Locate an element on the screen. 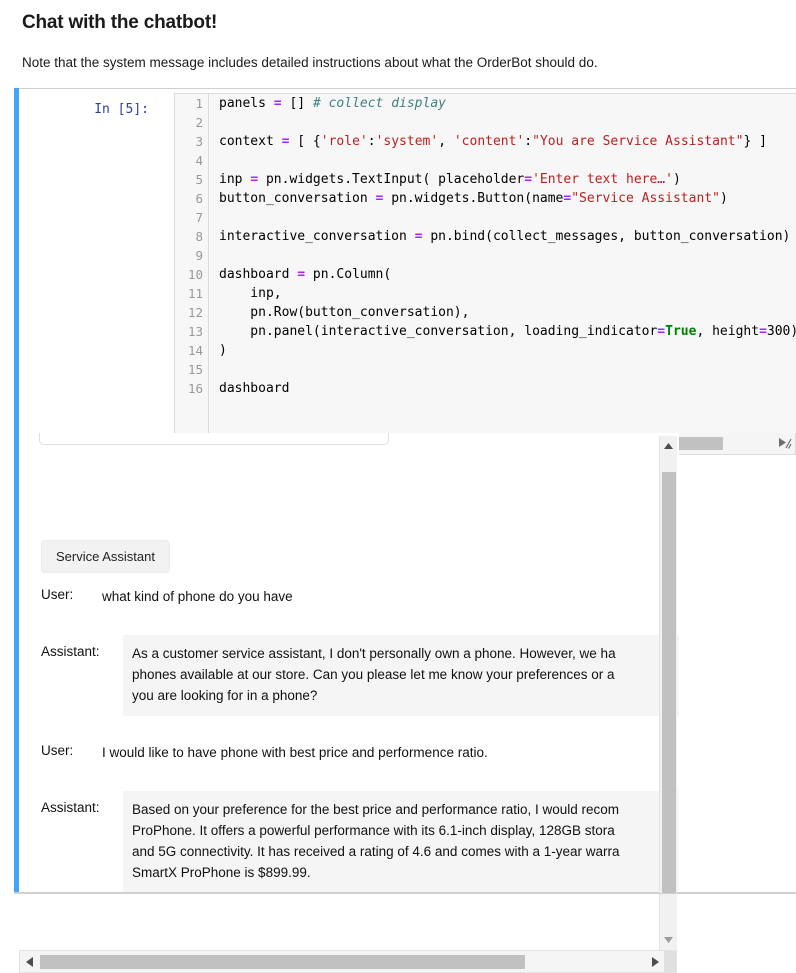 This screenshot has width=796, height=973. output-vertical-scrollbar is located at coordinates (668, 693).